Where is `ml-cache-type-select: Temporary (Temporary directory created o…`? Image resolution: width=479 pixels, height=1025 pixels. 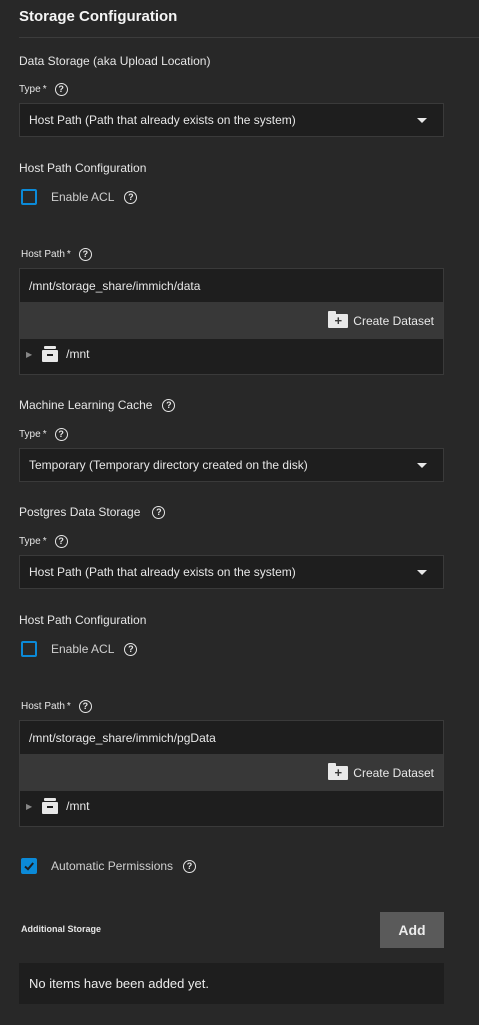 ml-cache-type-select: Temporary (Temporary directory created o… is located at coordinates (231, 465).